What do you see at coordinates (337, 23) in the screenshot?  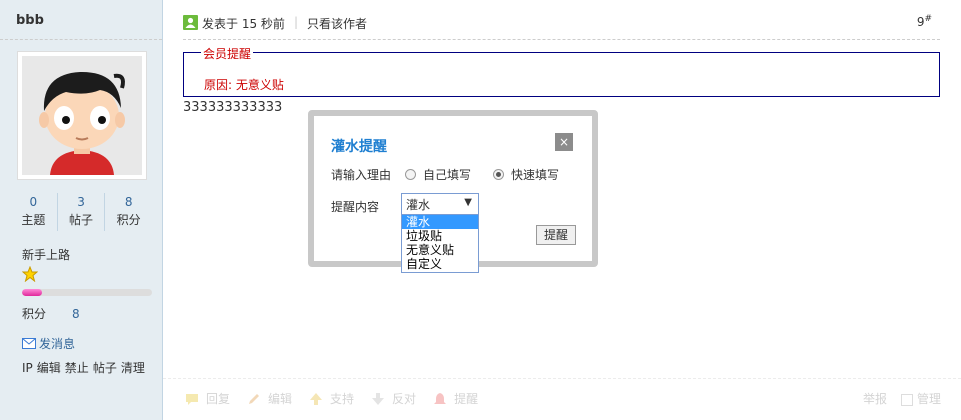 I see `only-author-link: 只看该作者` at bounding box center [337, 23].